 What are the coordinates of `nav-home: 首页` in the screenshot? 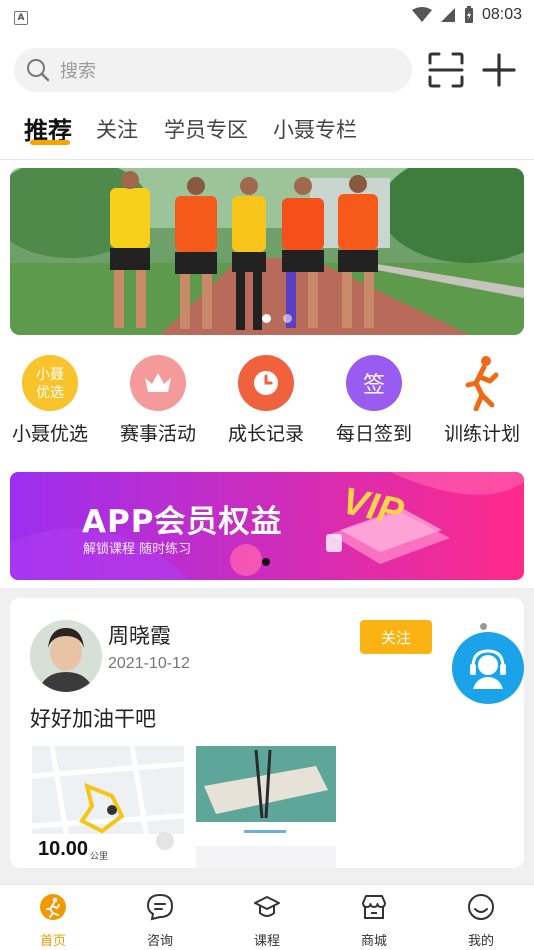 It's located at (53, 921).